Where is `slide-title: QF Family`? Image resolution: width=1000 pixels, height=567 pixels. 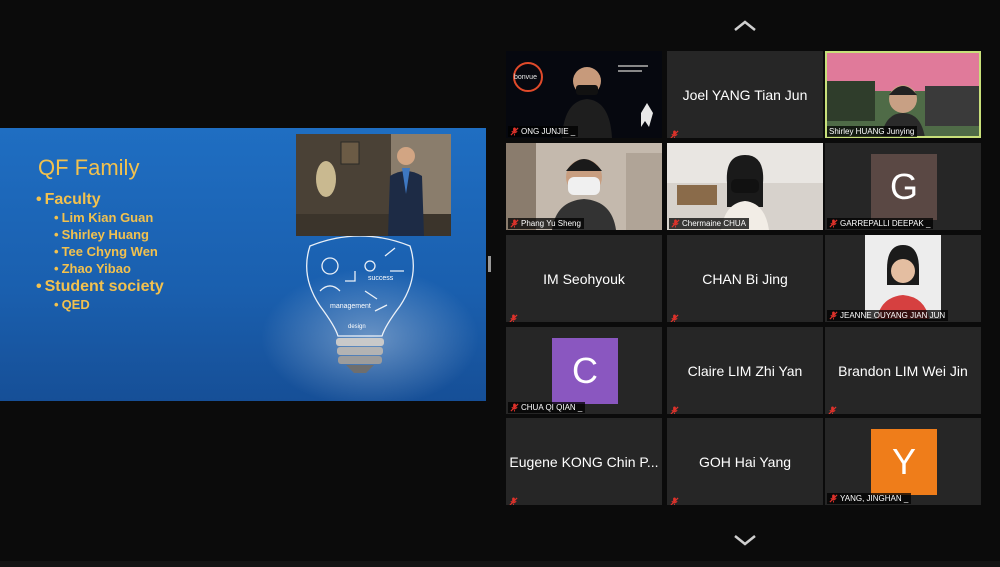
slide-title: QF Family is located at coordinates (89, 167).